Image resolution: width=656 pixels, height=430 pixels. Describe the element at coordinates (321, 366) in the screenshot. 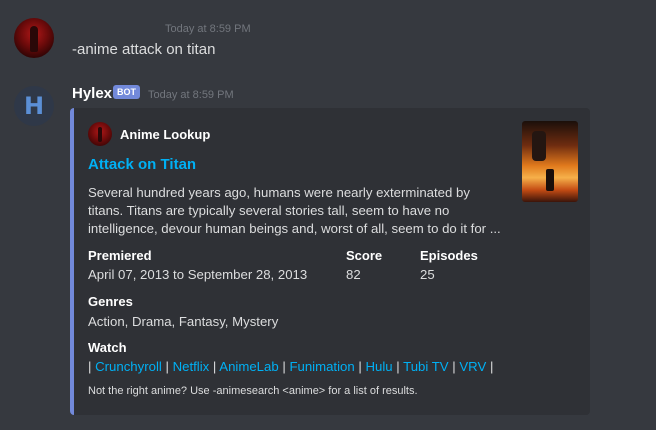

I see `watch-link: Funimation` at that location.